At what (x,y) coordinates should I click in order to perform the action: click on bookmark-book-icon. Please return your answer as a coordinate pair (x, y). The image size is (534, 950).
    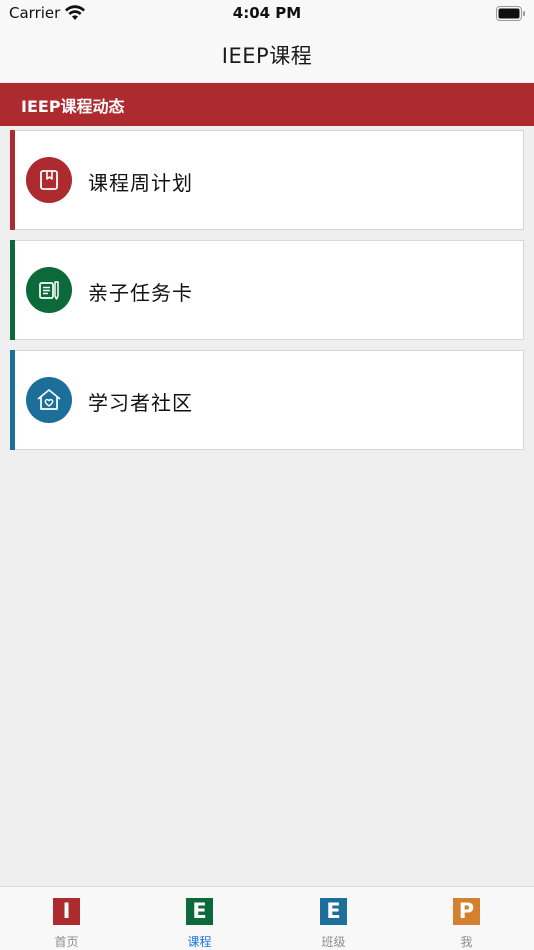
    Looking at the image, I should click on (49, 180).